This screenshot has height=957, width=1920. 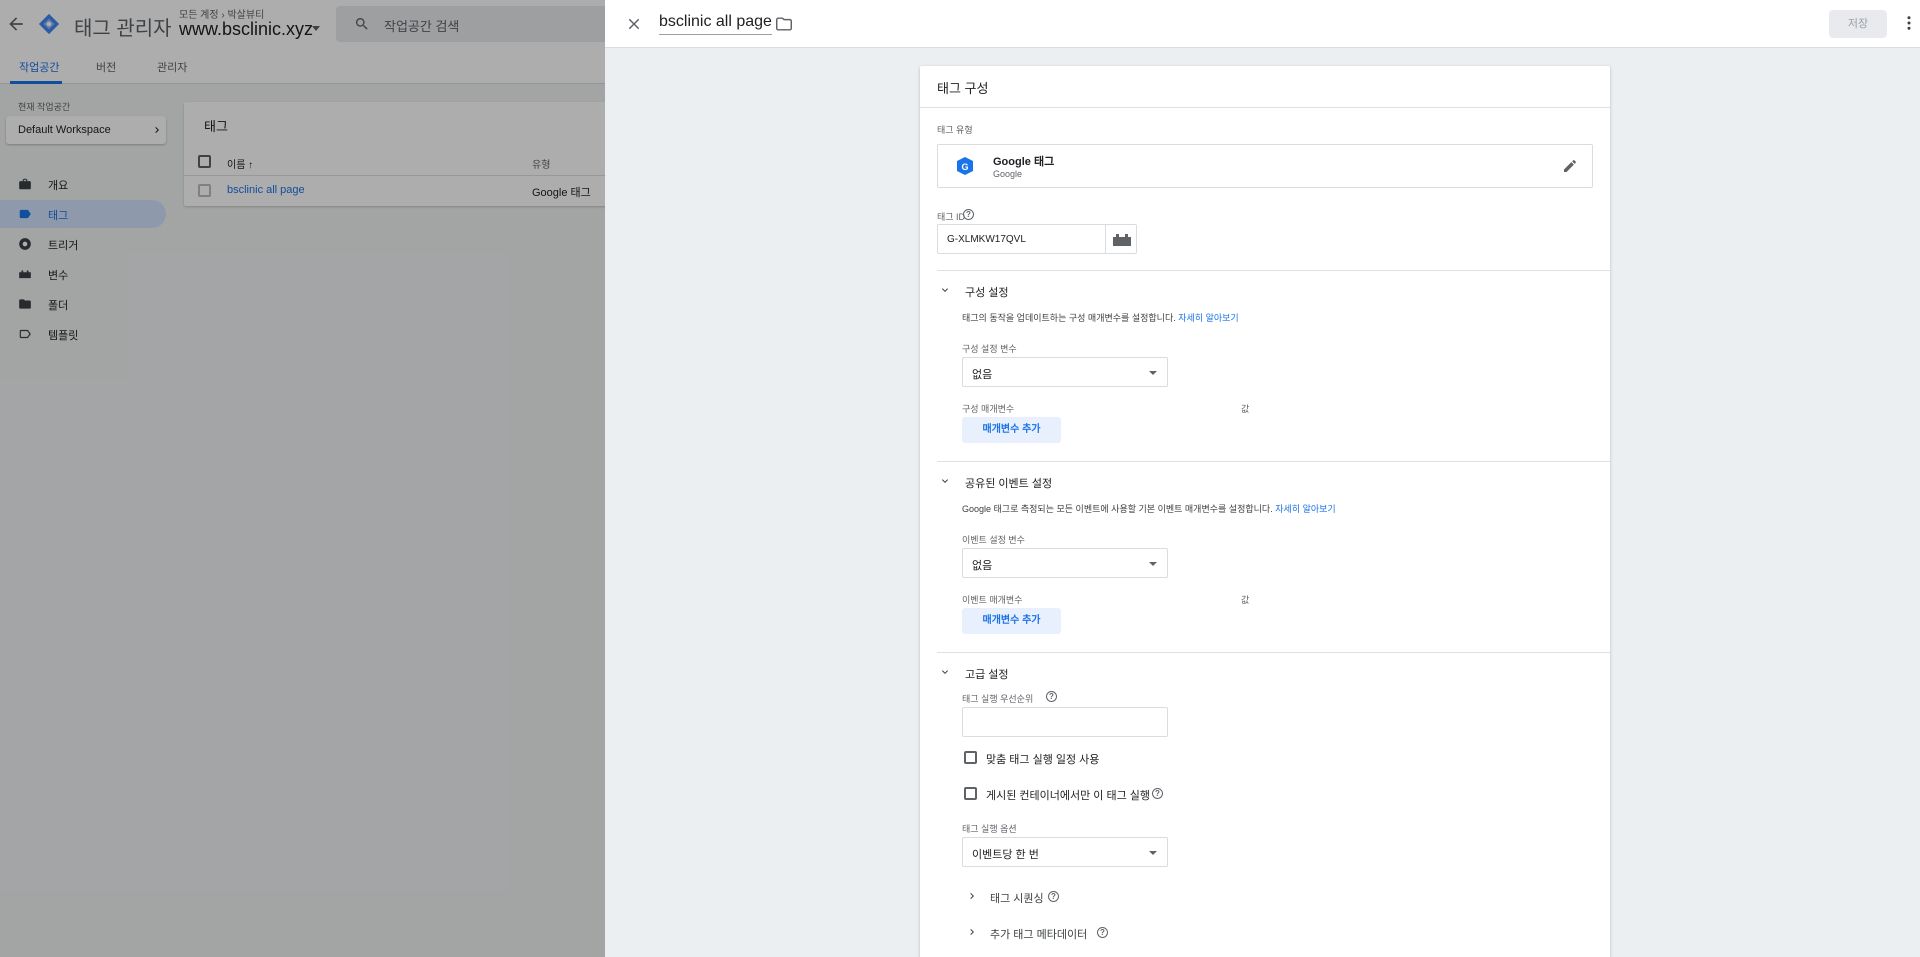 I want to click on config-variable-select: 없음, so click(x=1065, y=372).